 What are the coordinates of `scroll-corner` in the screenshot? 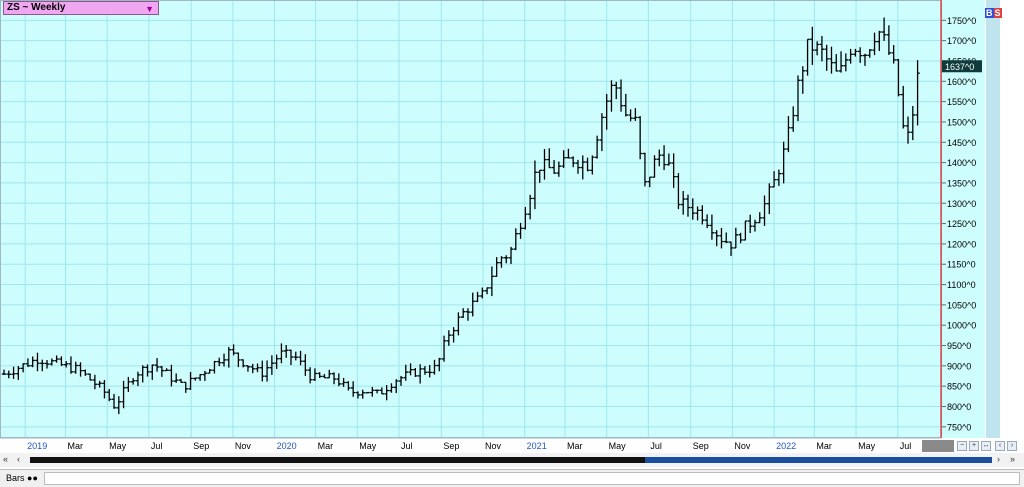 It's located at (938, 446).